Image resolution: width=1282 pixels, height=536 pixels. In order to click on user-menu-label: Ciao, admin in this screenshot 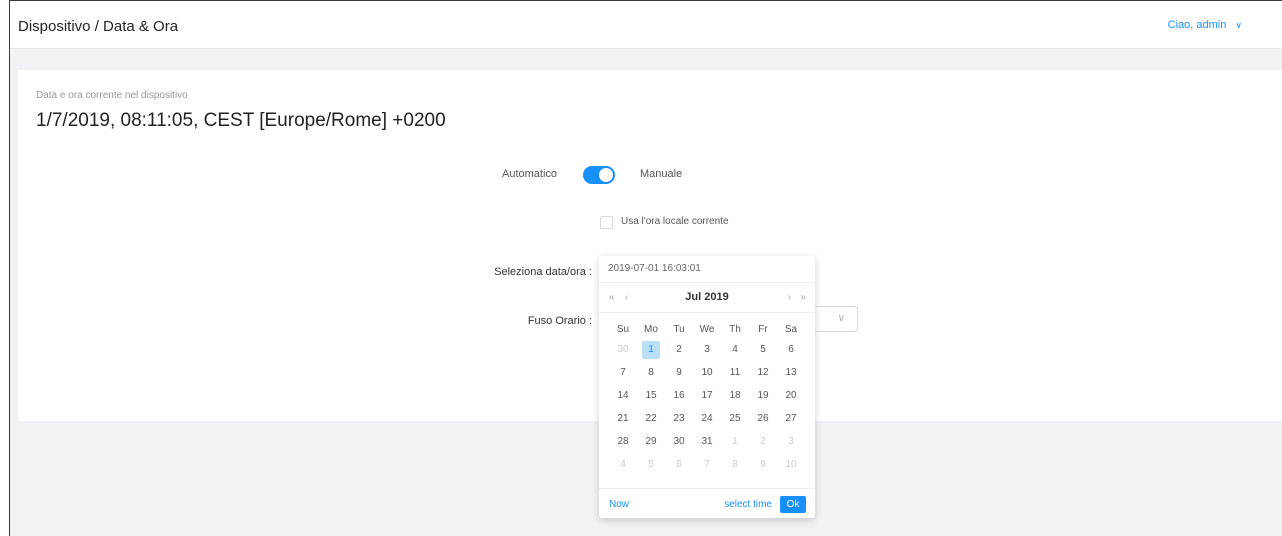, I will do `click(1197, 25)`.